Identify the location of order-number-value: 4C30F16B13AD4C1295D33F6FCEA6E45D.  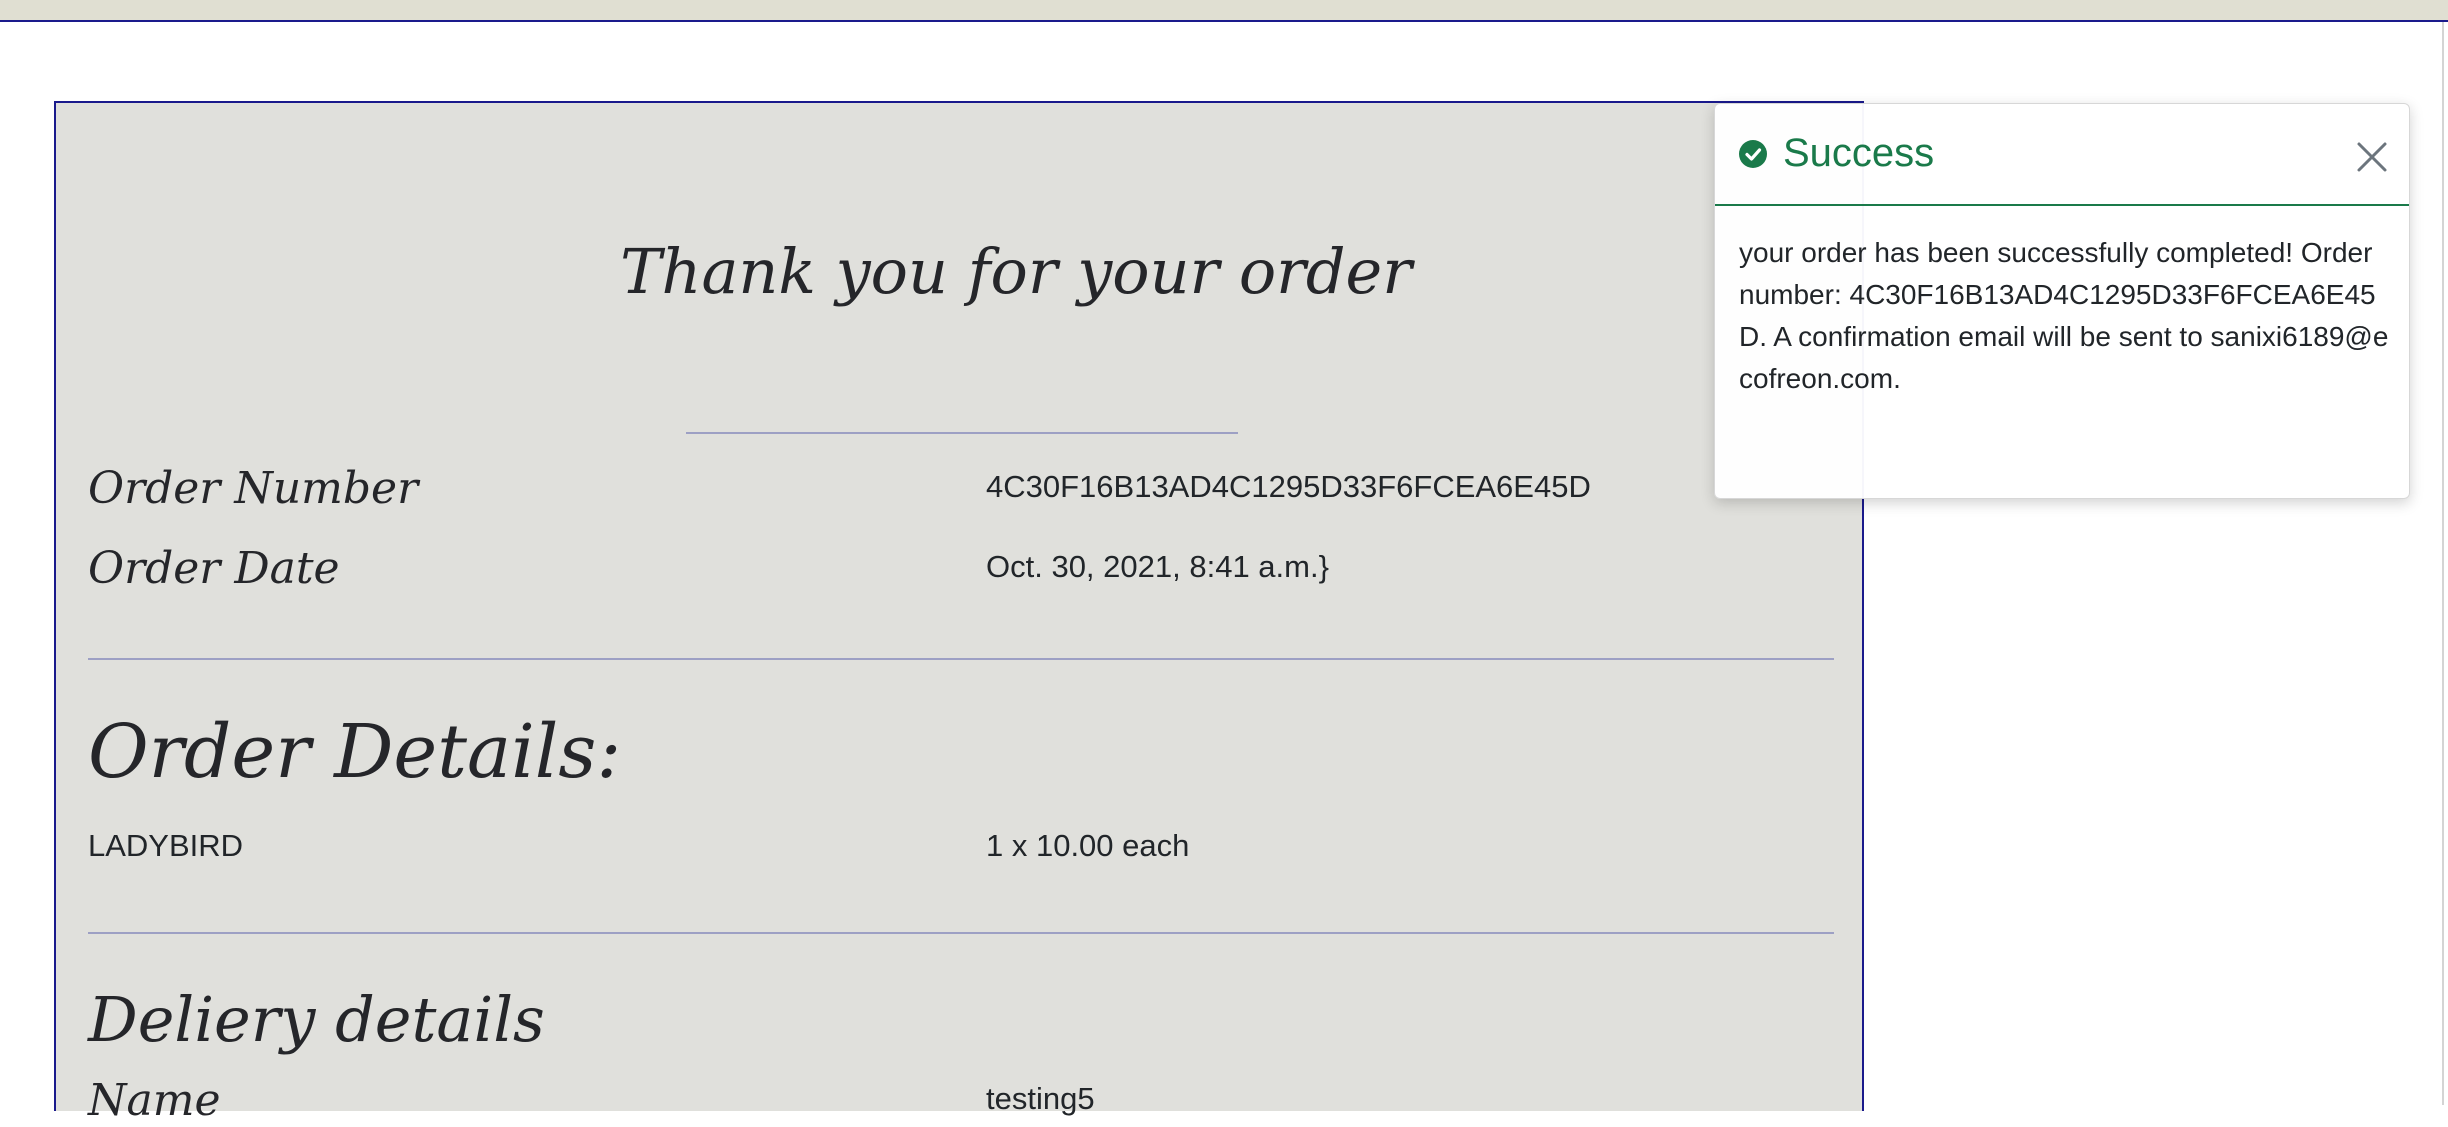
(1288, 486).